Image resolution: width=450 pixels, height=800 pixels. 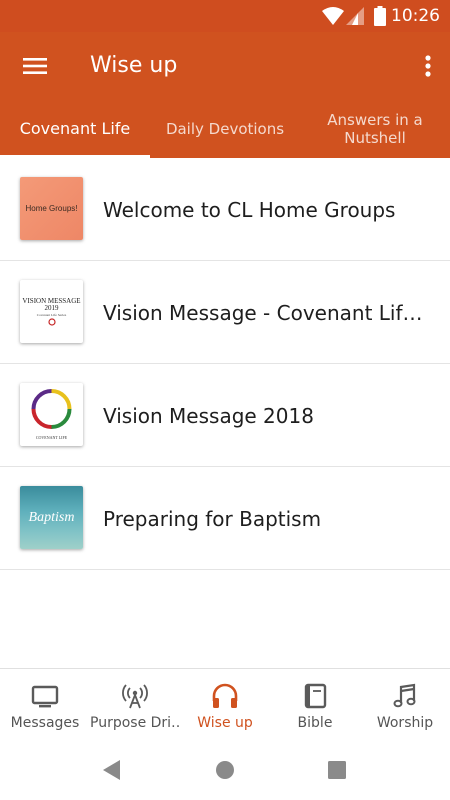 I want to click on cellular-signal-icon, so click(x=355, y=16).